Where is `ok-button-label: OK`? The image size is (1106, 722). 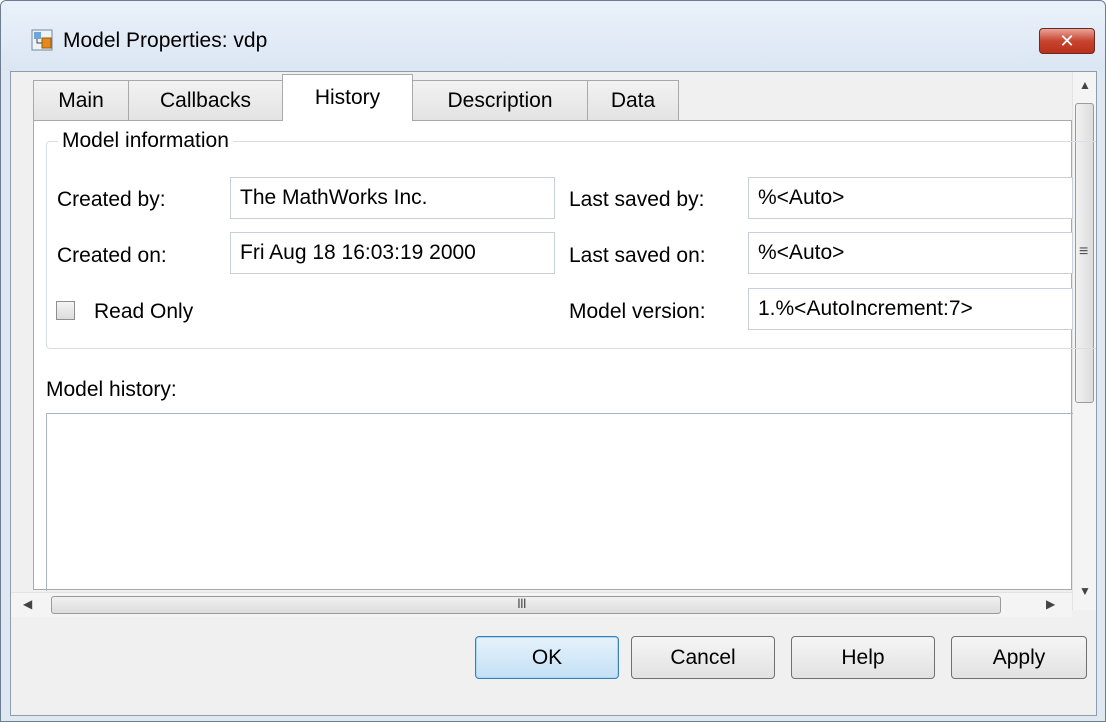
ok-button-label: OK is located at coordinates (547, 657).